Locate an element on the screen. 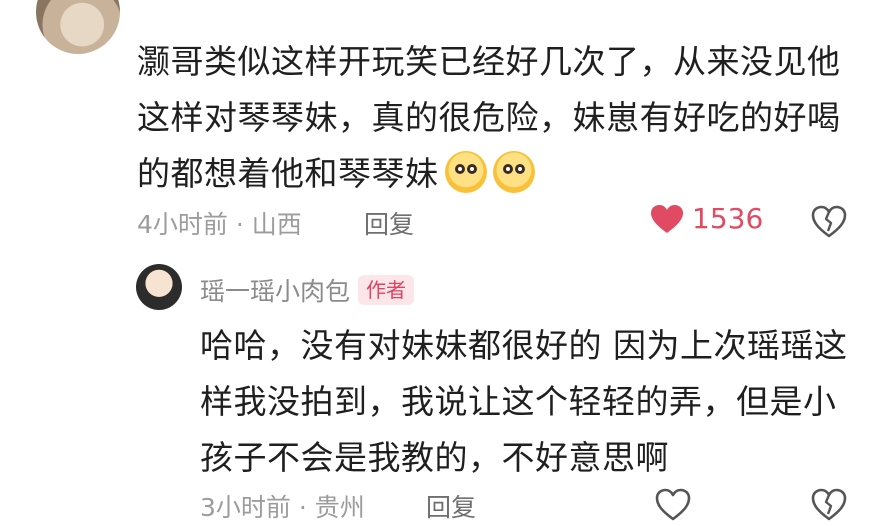  reply-reply-button: 回复 is located at coordinates (451, 506).